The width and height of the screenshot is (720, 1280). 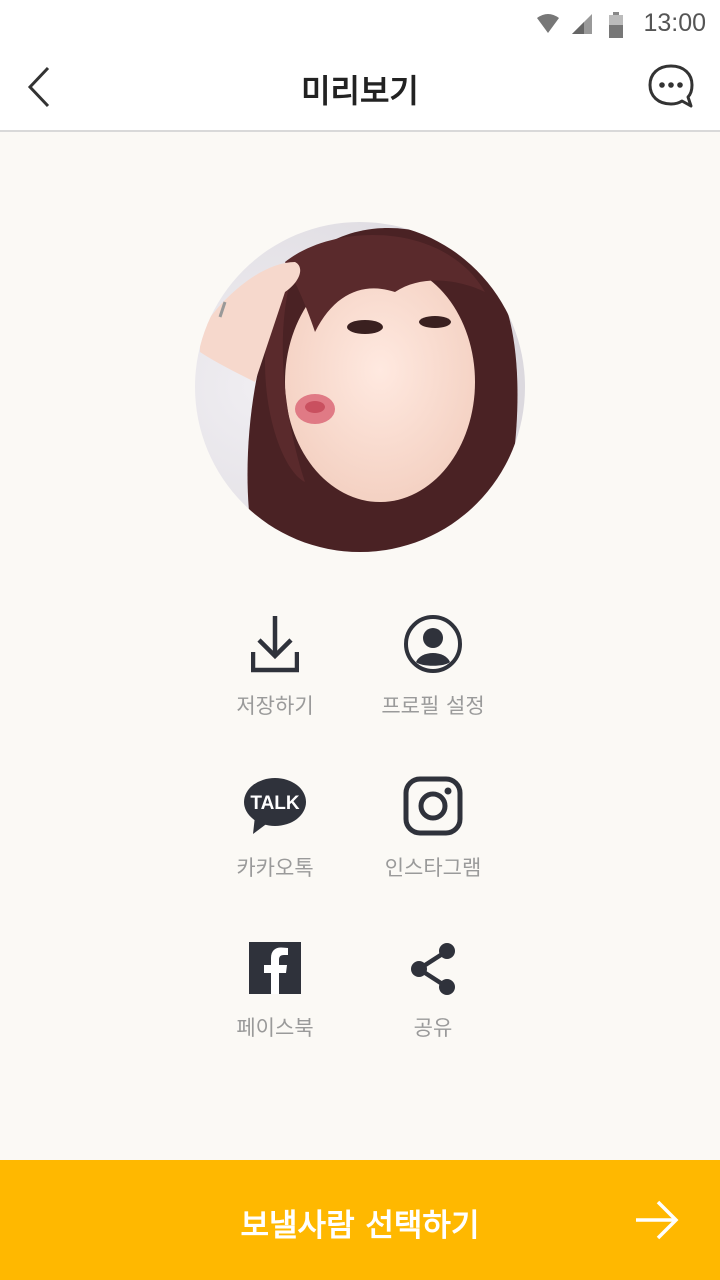 I want to click on download-icon, so click(x=275, y=644).